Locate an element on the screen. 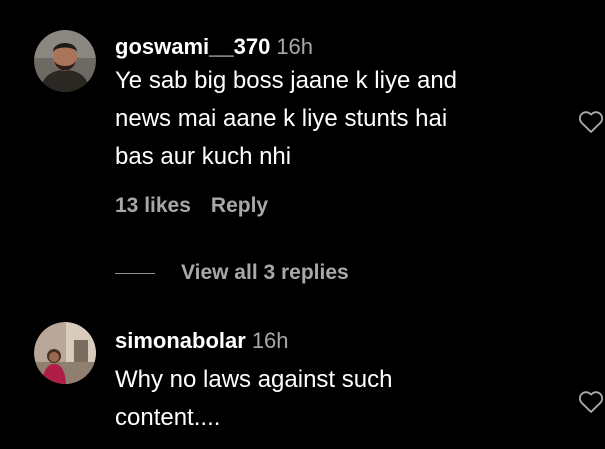 The image size is (605, 449). likes-count: 13 likes is located at coordinates (153, 205).